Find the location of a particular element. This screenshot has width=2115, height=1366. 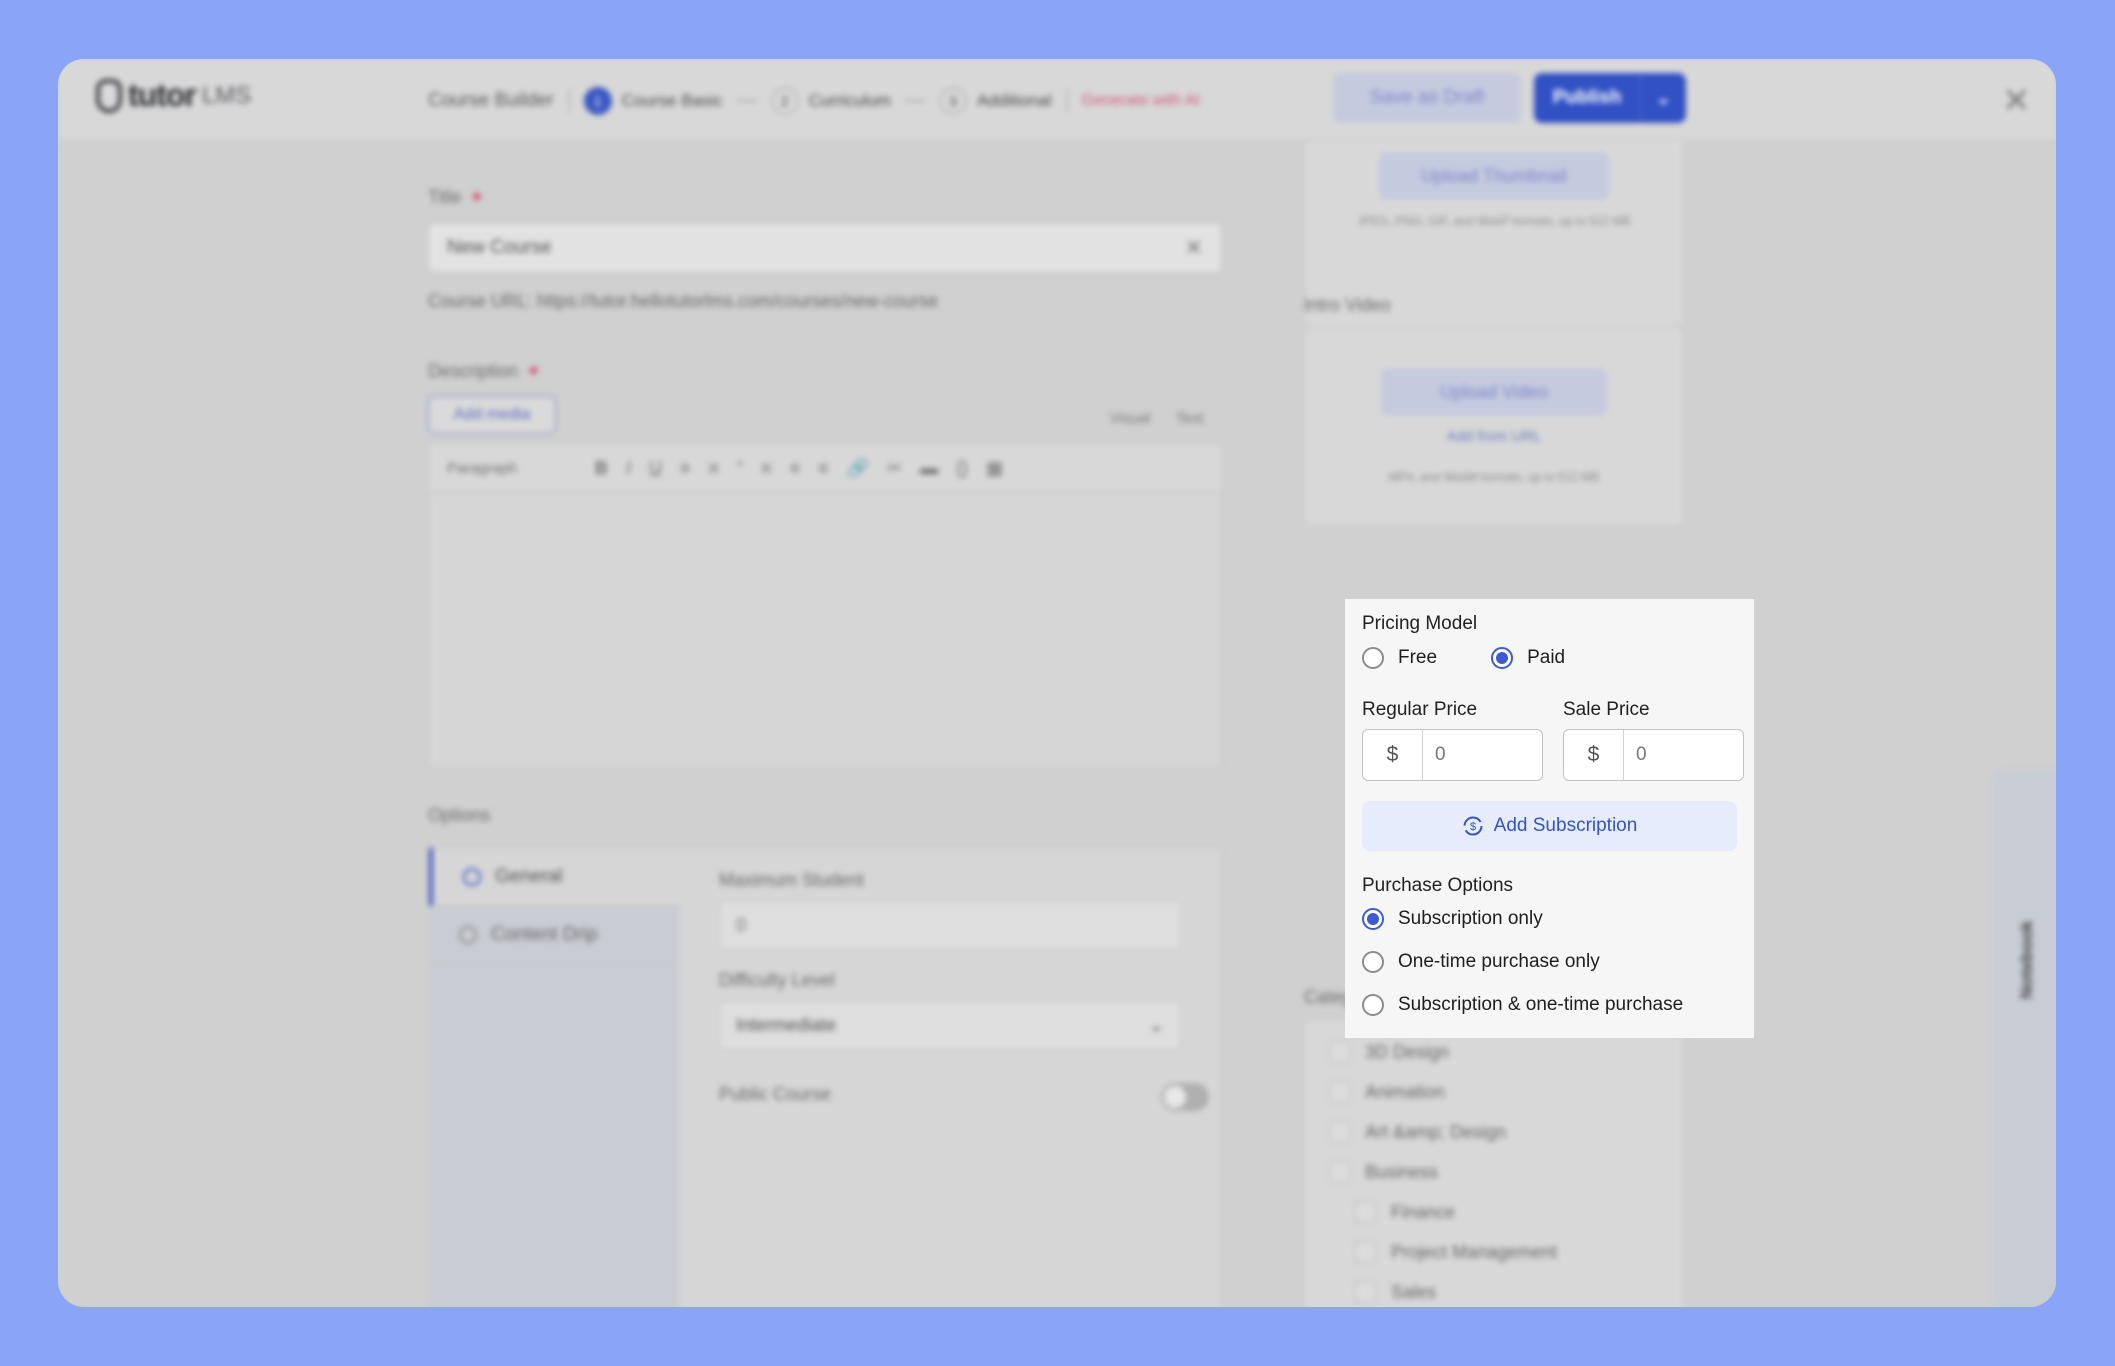

category-item: 3D Design is located at coordinates (1494, 1052).